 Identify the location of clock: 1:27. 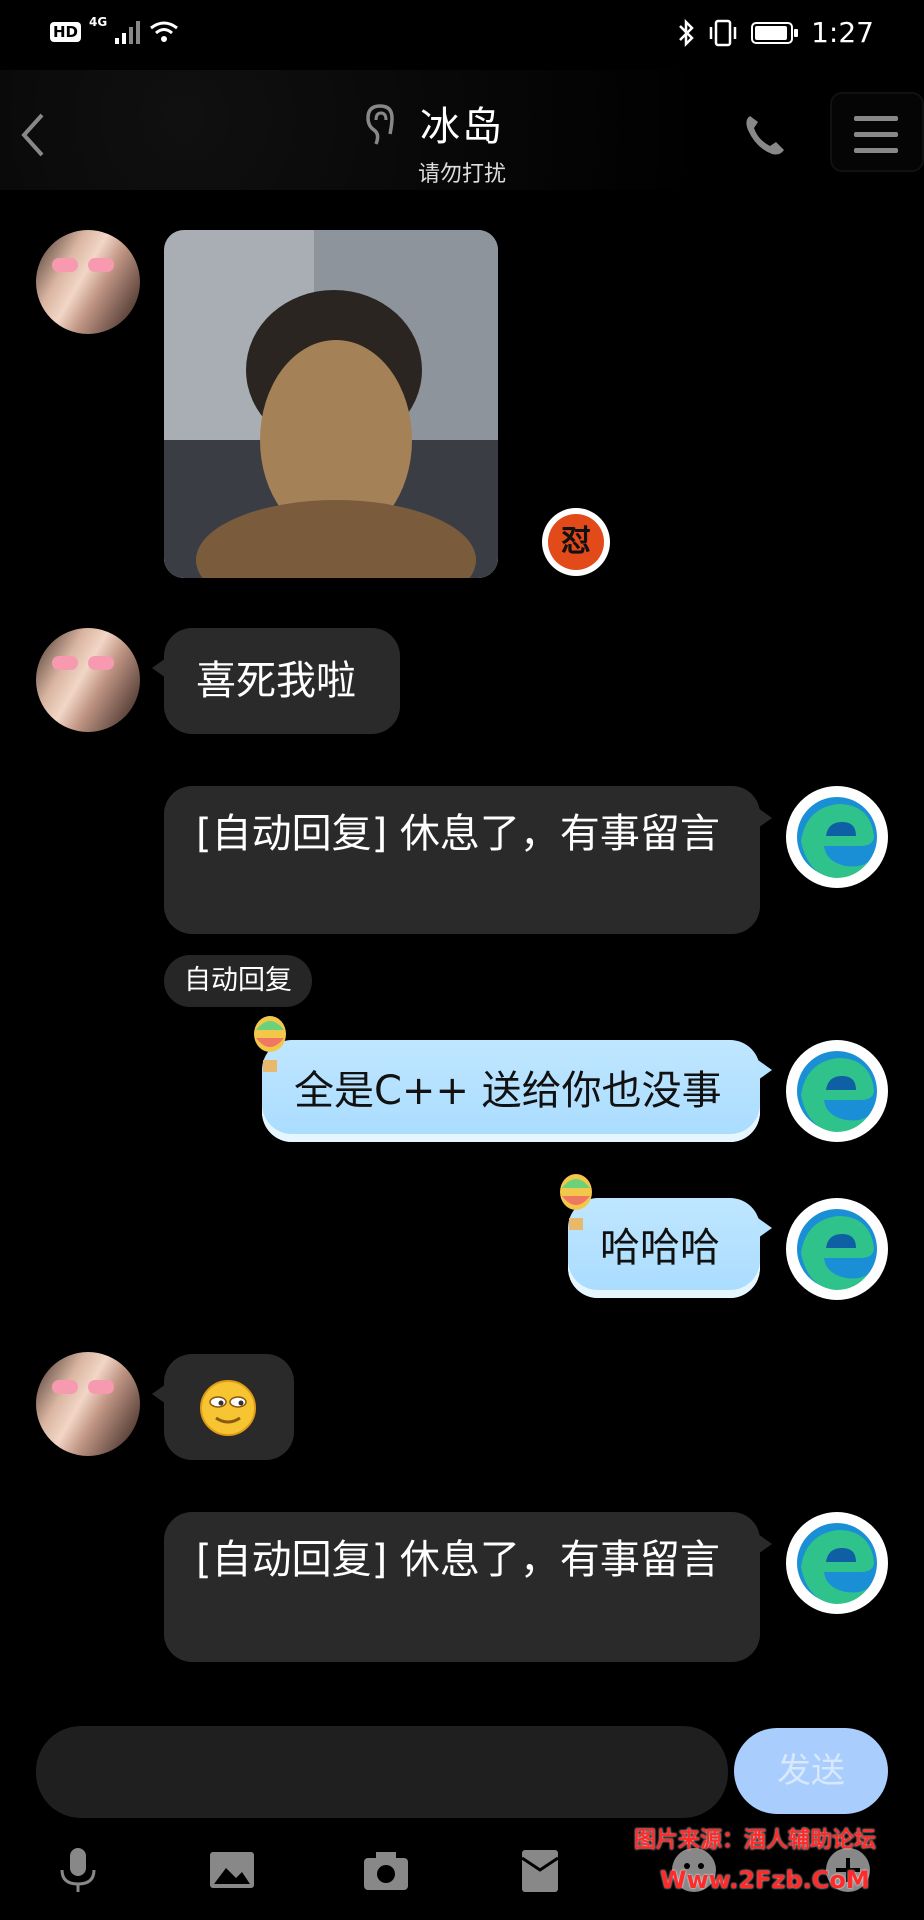
(842, 32).